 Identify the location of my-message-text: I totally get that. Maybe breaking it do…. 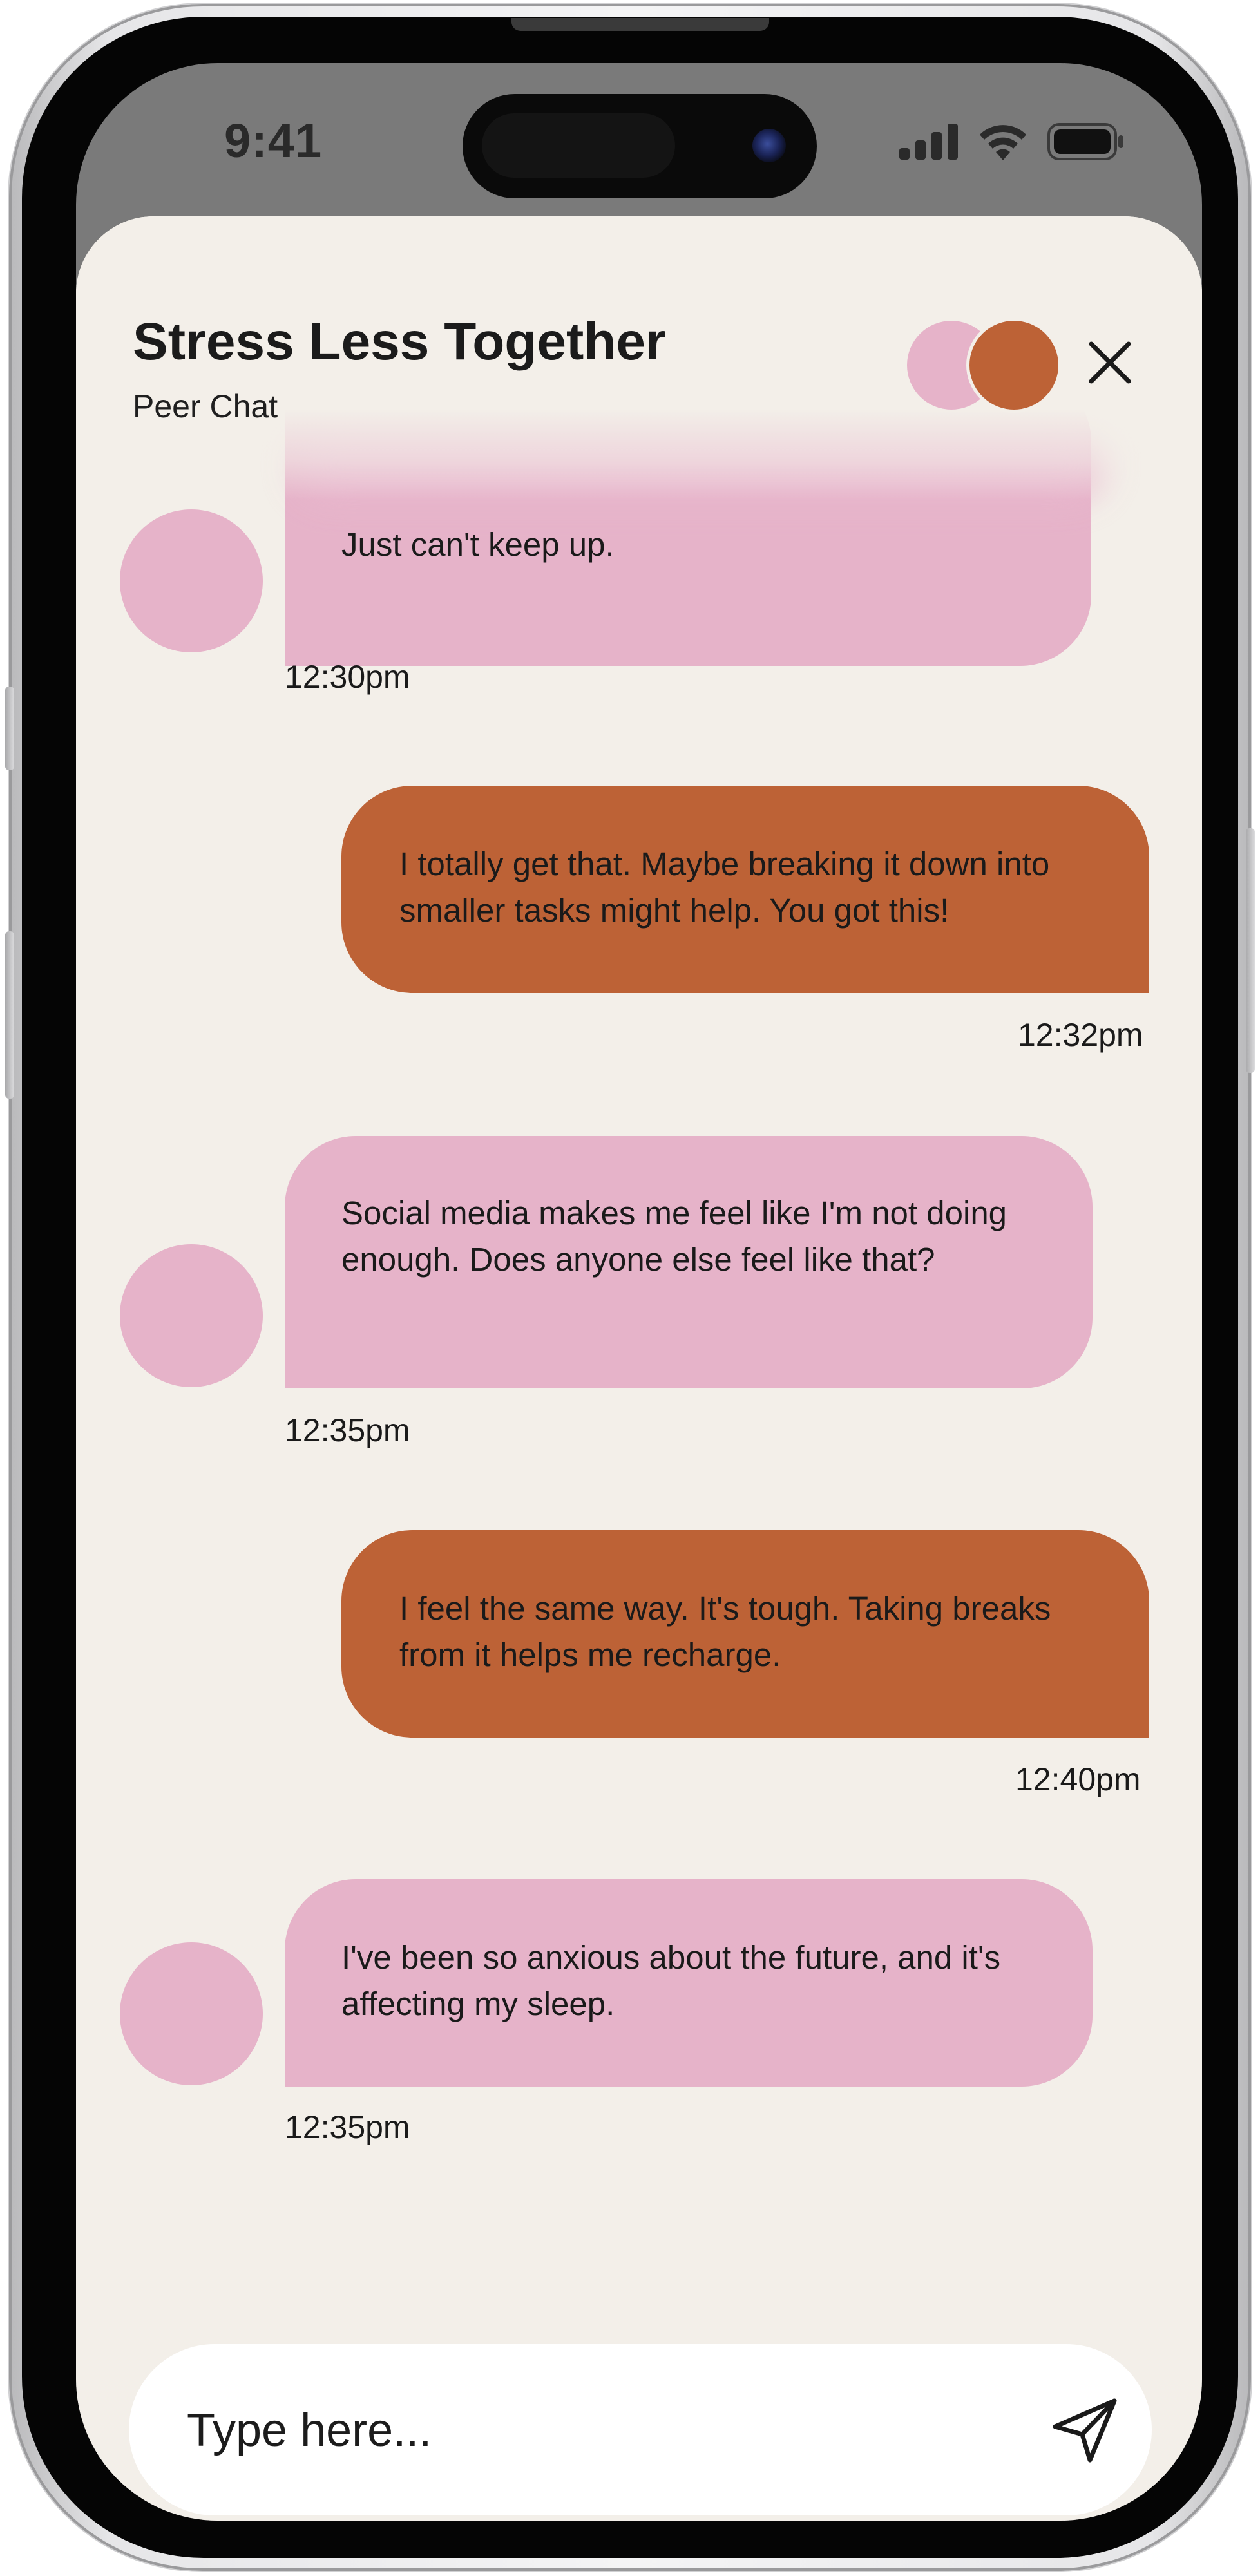
(724, 887).